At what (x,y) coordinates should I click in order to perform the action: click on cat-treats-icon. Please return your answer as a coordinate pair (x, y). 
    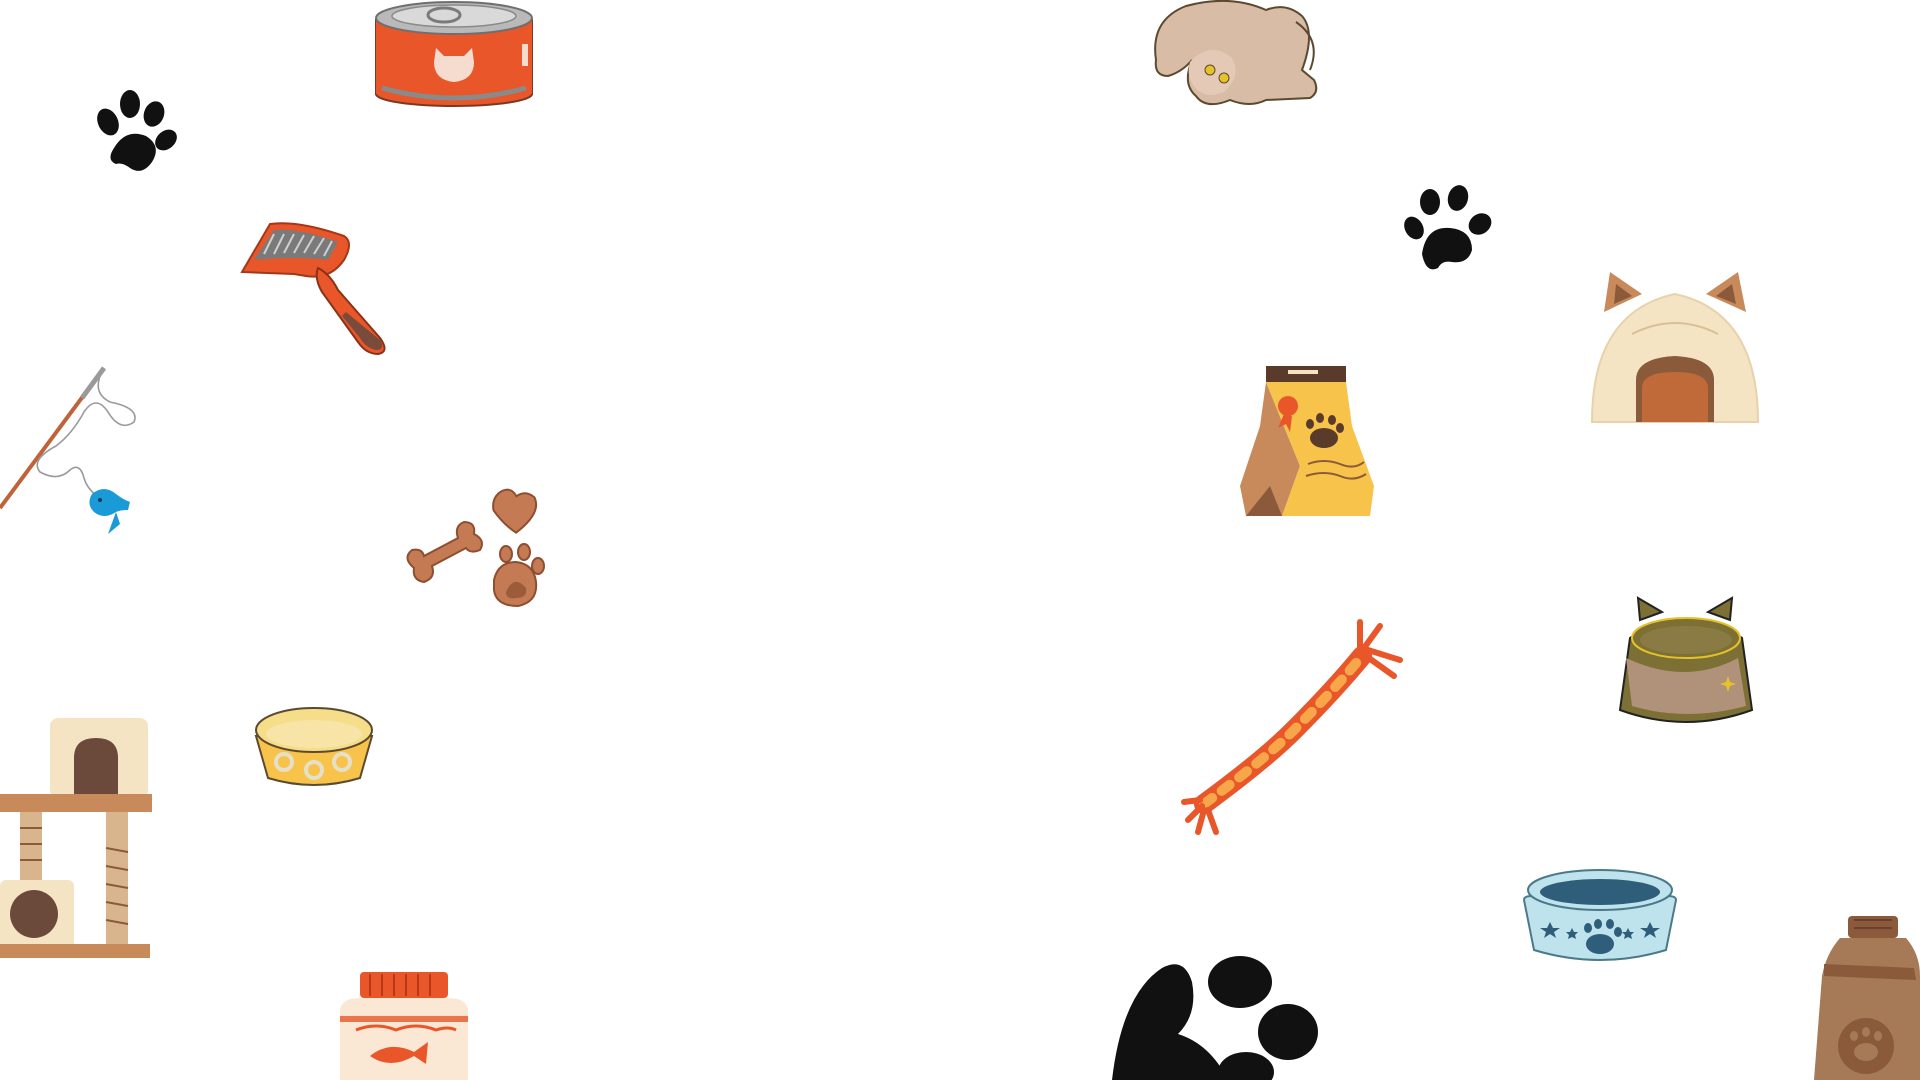
    Looking at the image, I should click on (477, 554).